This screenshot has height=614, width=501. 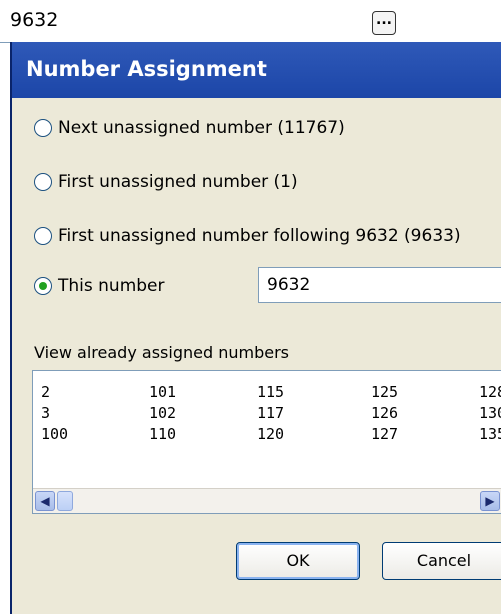 I want to click on number-field-value: 9632, so click(x=34, y=20).